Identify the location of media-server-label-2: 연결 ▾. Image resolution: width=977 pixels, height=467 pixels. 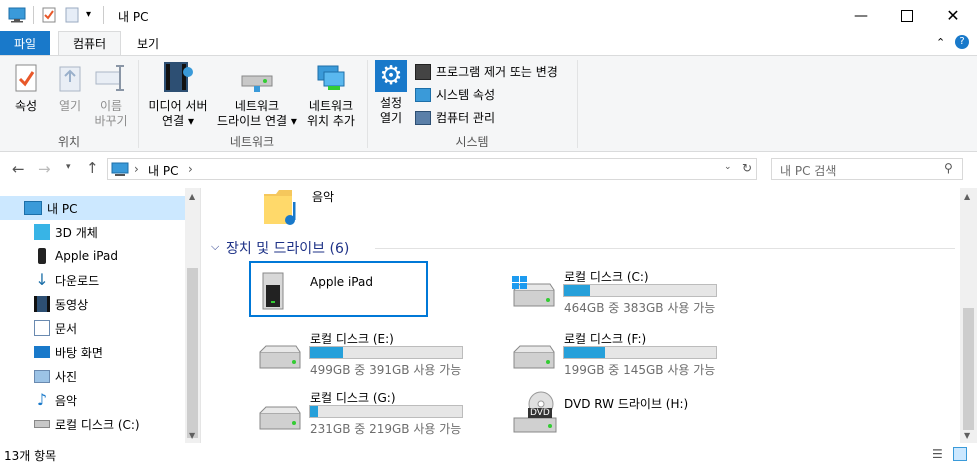
(178, 121).